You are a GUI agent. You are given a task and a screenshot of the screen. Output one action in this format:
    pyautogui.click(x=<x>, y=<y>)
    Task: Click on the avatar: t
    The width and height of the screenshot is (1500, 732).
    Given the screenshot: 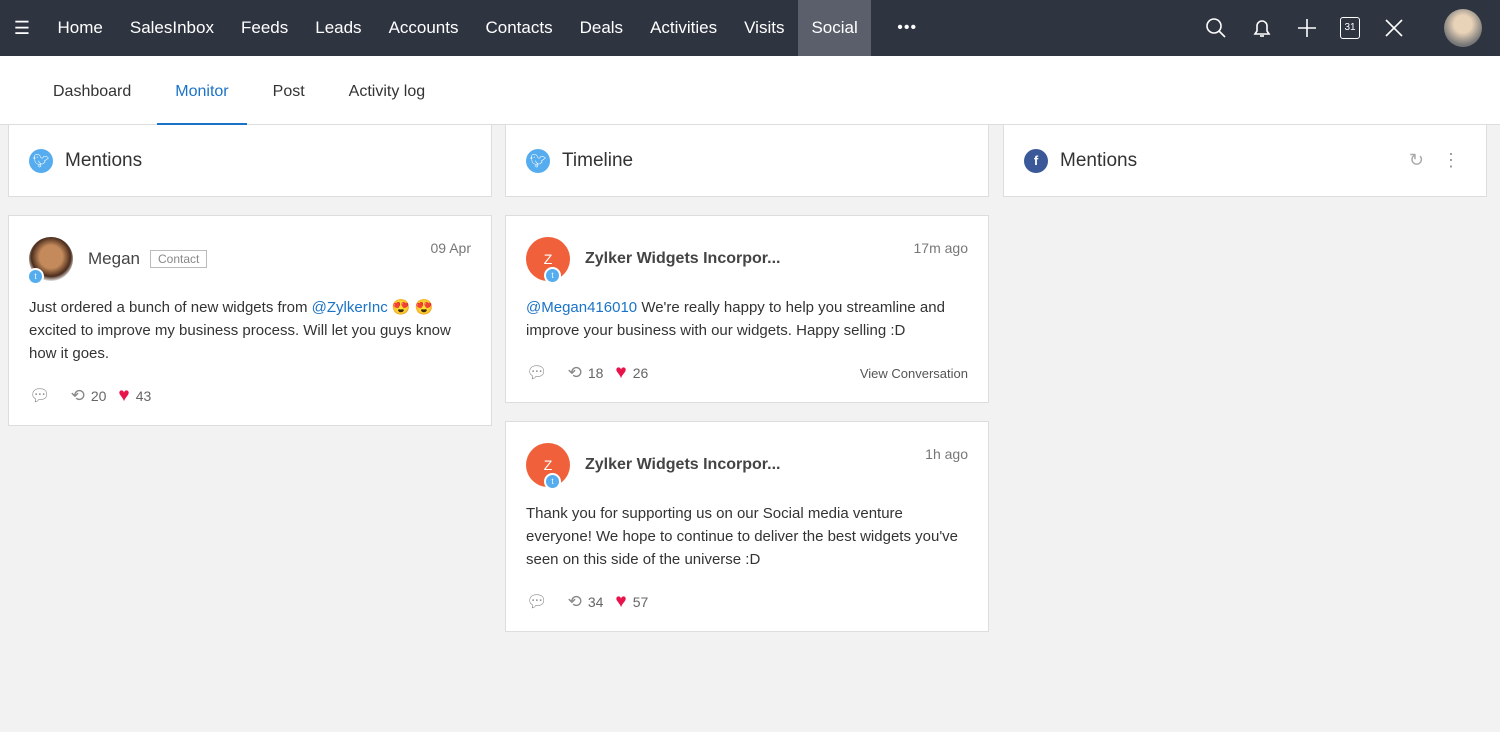 What is the action you would take?
    pyautogui.click(x=50, y=261)
    